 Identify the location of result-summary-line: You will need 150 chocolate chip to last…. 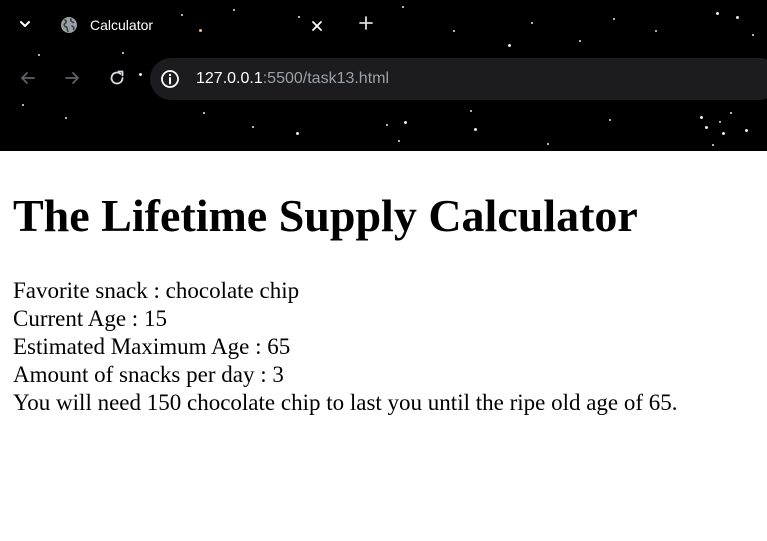
(345, 402).